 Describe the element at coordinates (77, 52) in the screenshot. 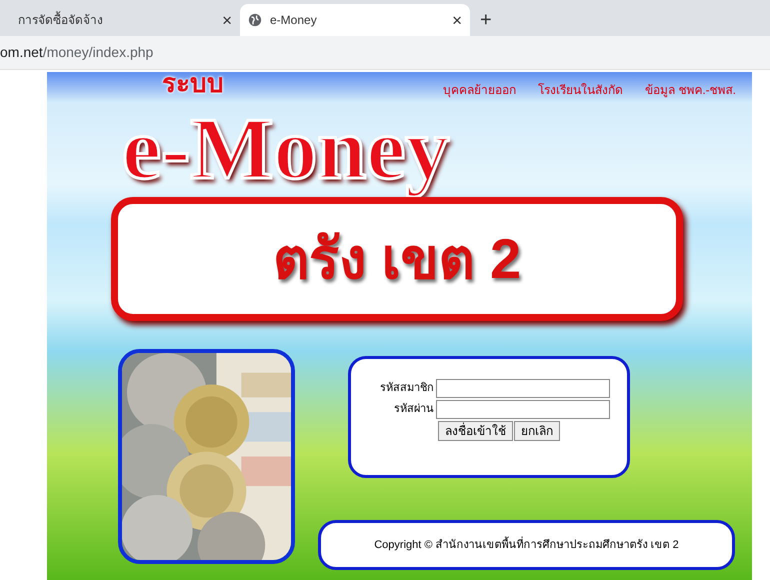

I see `url-text: om.net/money/index.php` at that location.